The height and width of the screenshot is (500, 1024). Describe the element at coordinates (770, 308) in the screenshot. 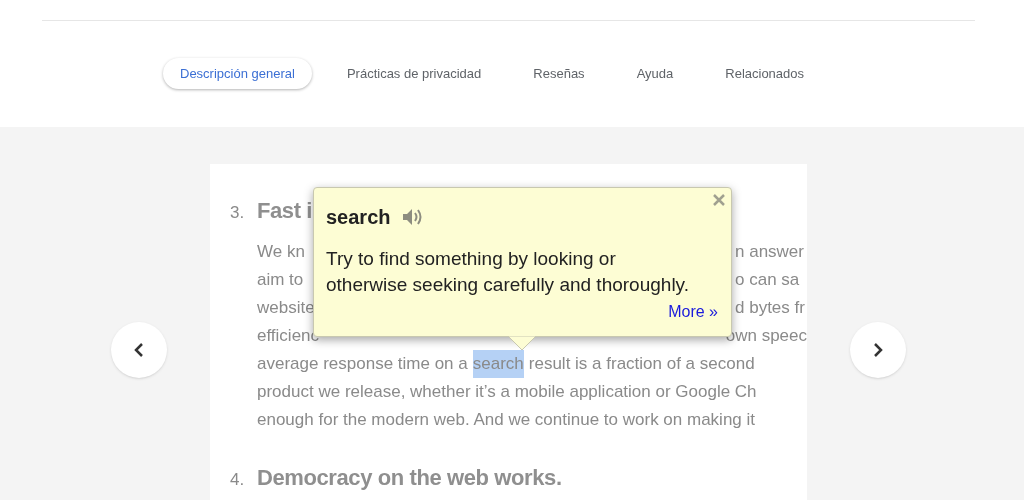

I see `text-fragment: d bytes fr` at that location.